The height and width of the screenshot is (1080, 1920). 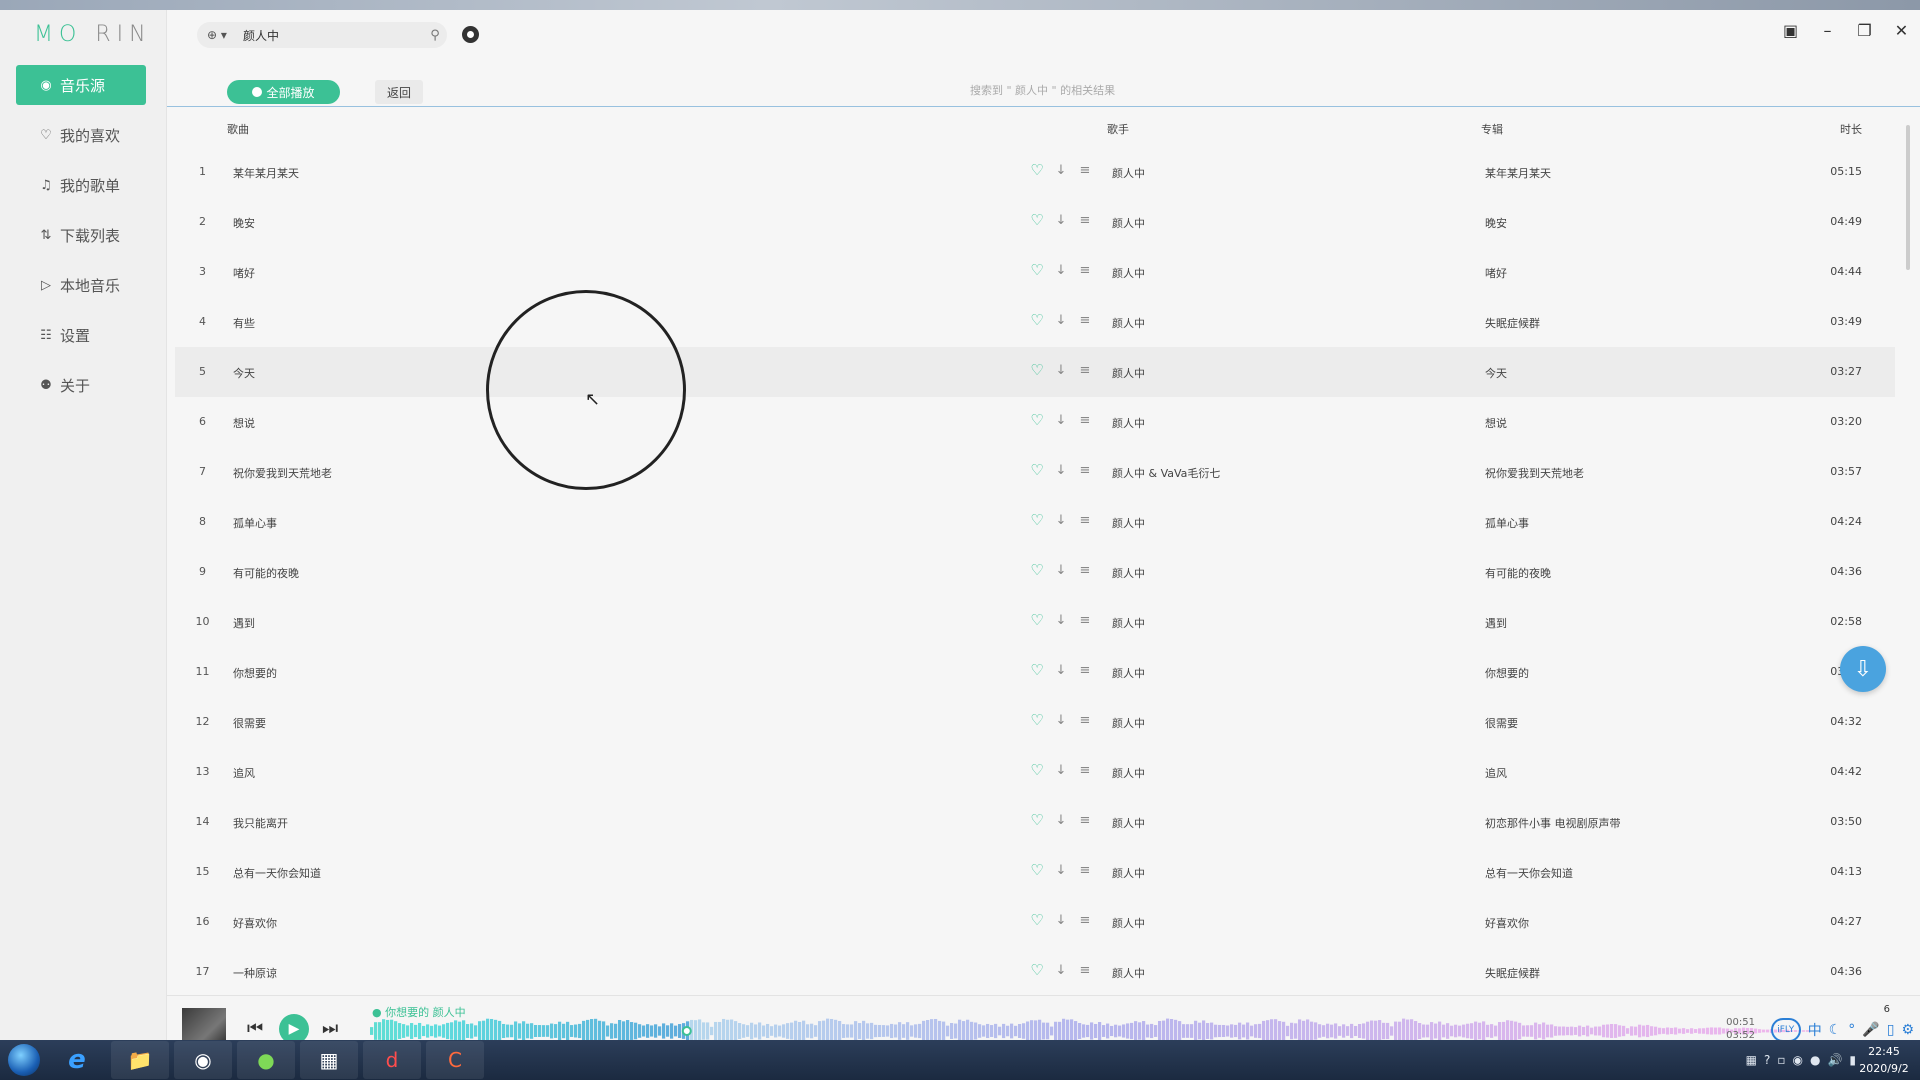 What do you see at coordinates (81, 85) in the screenshot?
I see `sidebar-item: ◉ 音乐源` at bounding box center [81, 85].